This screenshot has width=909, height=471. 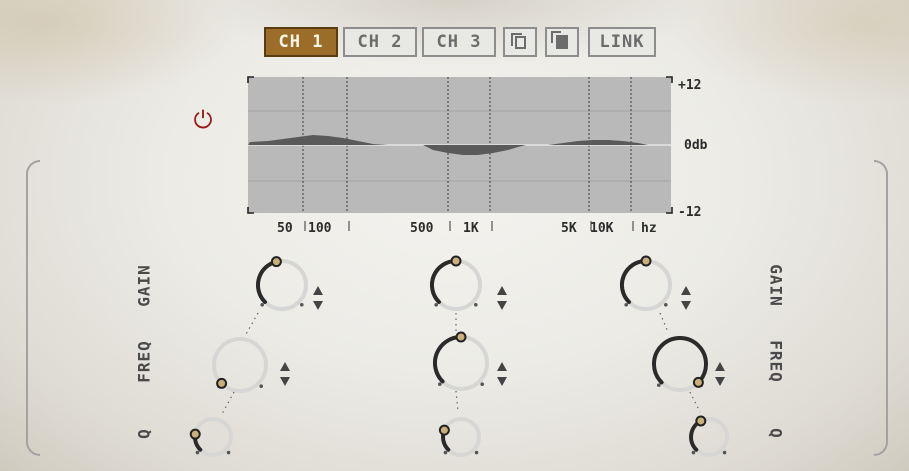 I want to click on hz-ticks, so click(x=469, y=226).